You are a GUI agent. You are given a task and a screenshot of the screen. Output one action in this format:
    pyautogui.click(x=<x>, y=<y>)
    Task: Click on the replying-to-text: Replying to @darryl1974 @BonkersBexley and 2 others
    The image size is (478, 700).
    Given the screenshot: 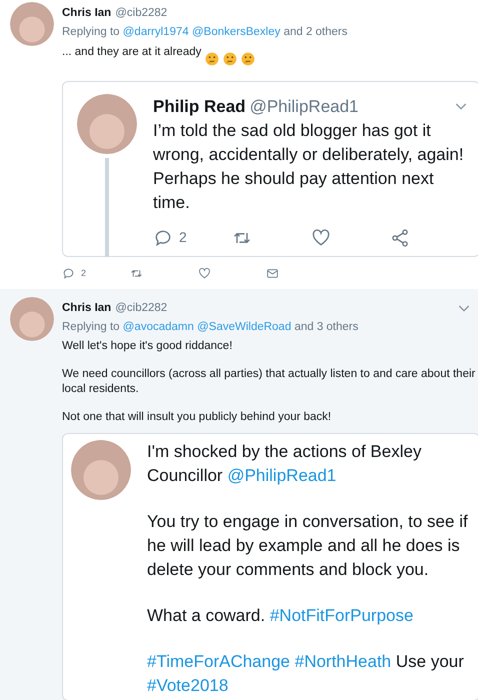 What is the action you would take?
    pyautogui.click(x=205, y=32)
    